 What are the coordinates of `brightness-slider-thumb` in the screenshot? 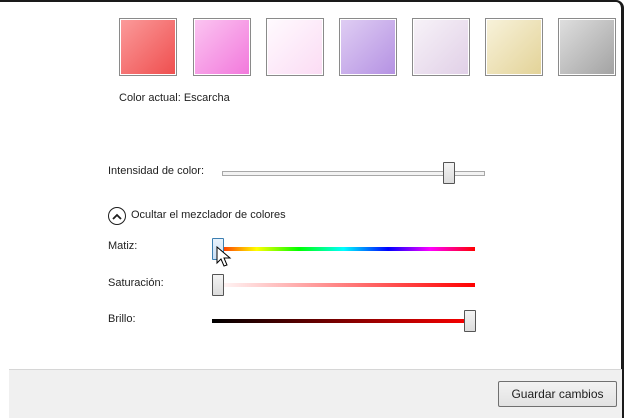 It's located at (470, 321).